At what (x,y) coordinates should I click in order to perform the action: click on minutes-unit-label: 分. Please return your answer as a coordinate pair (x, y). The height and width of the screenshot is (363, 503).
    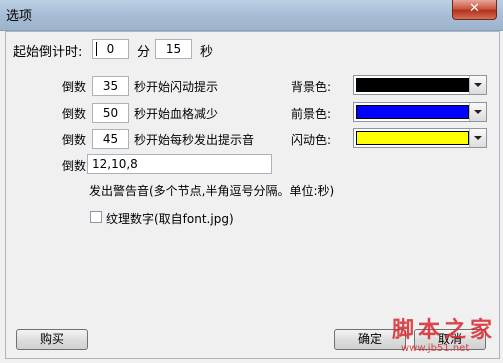
    Looking at the image, I should click on (144, 52).